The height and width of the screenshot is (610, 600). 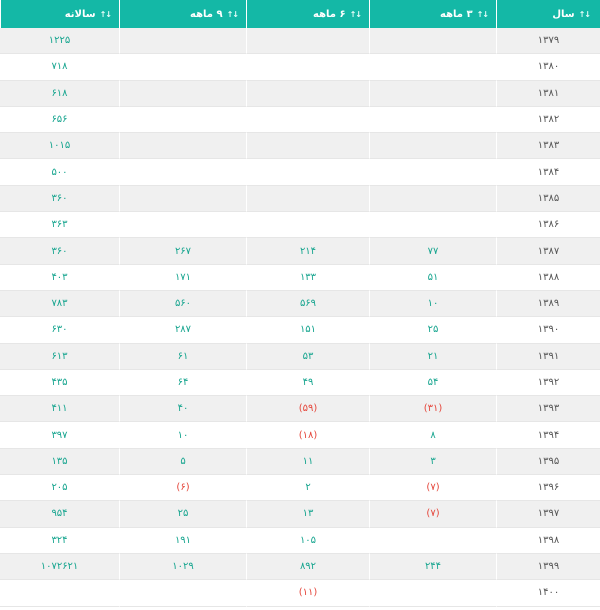 I want to click on cell-year: ۱۳۸۲, so click(x=548, y=120).